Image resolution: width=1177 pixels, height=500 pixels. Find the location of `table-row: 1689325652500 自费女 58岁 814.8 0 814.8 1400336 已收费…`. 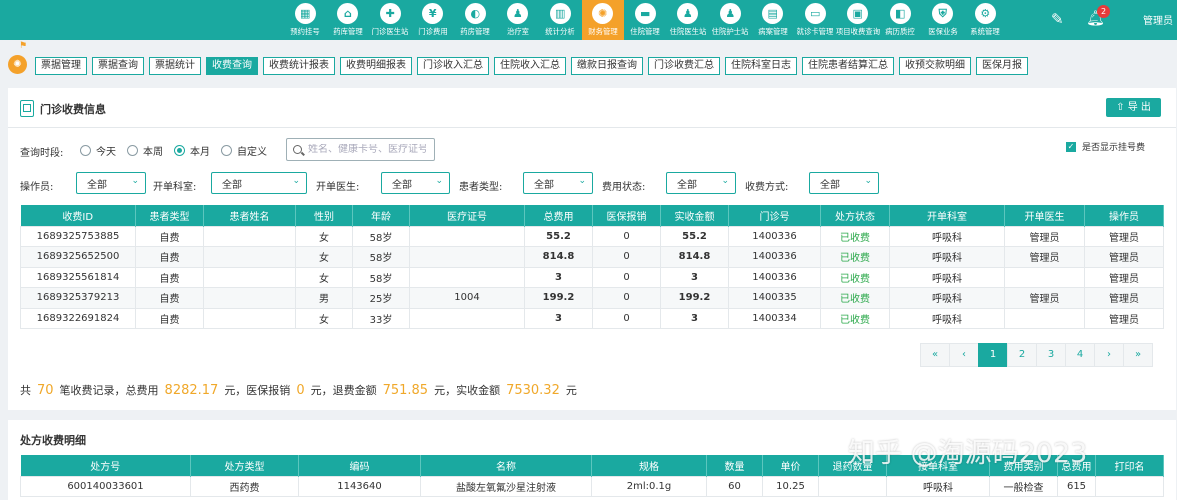

table-row: 1689325652500 自费女 58岁 814.8 0 814.8 1400336 已收费… is located at coordinates (592, 257).